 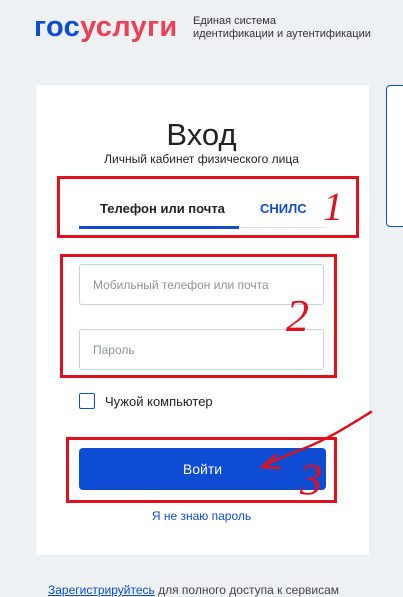 I want to click on logo-part-gos: гос, so click(x=57, y=27).